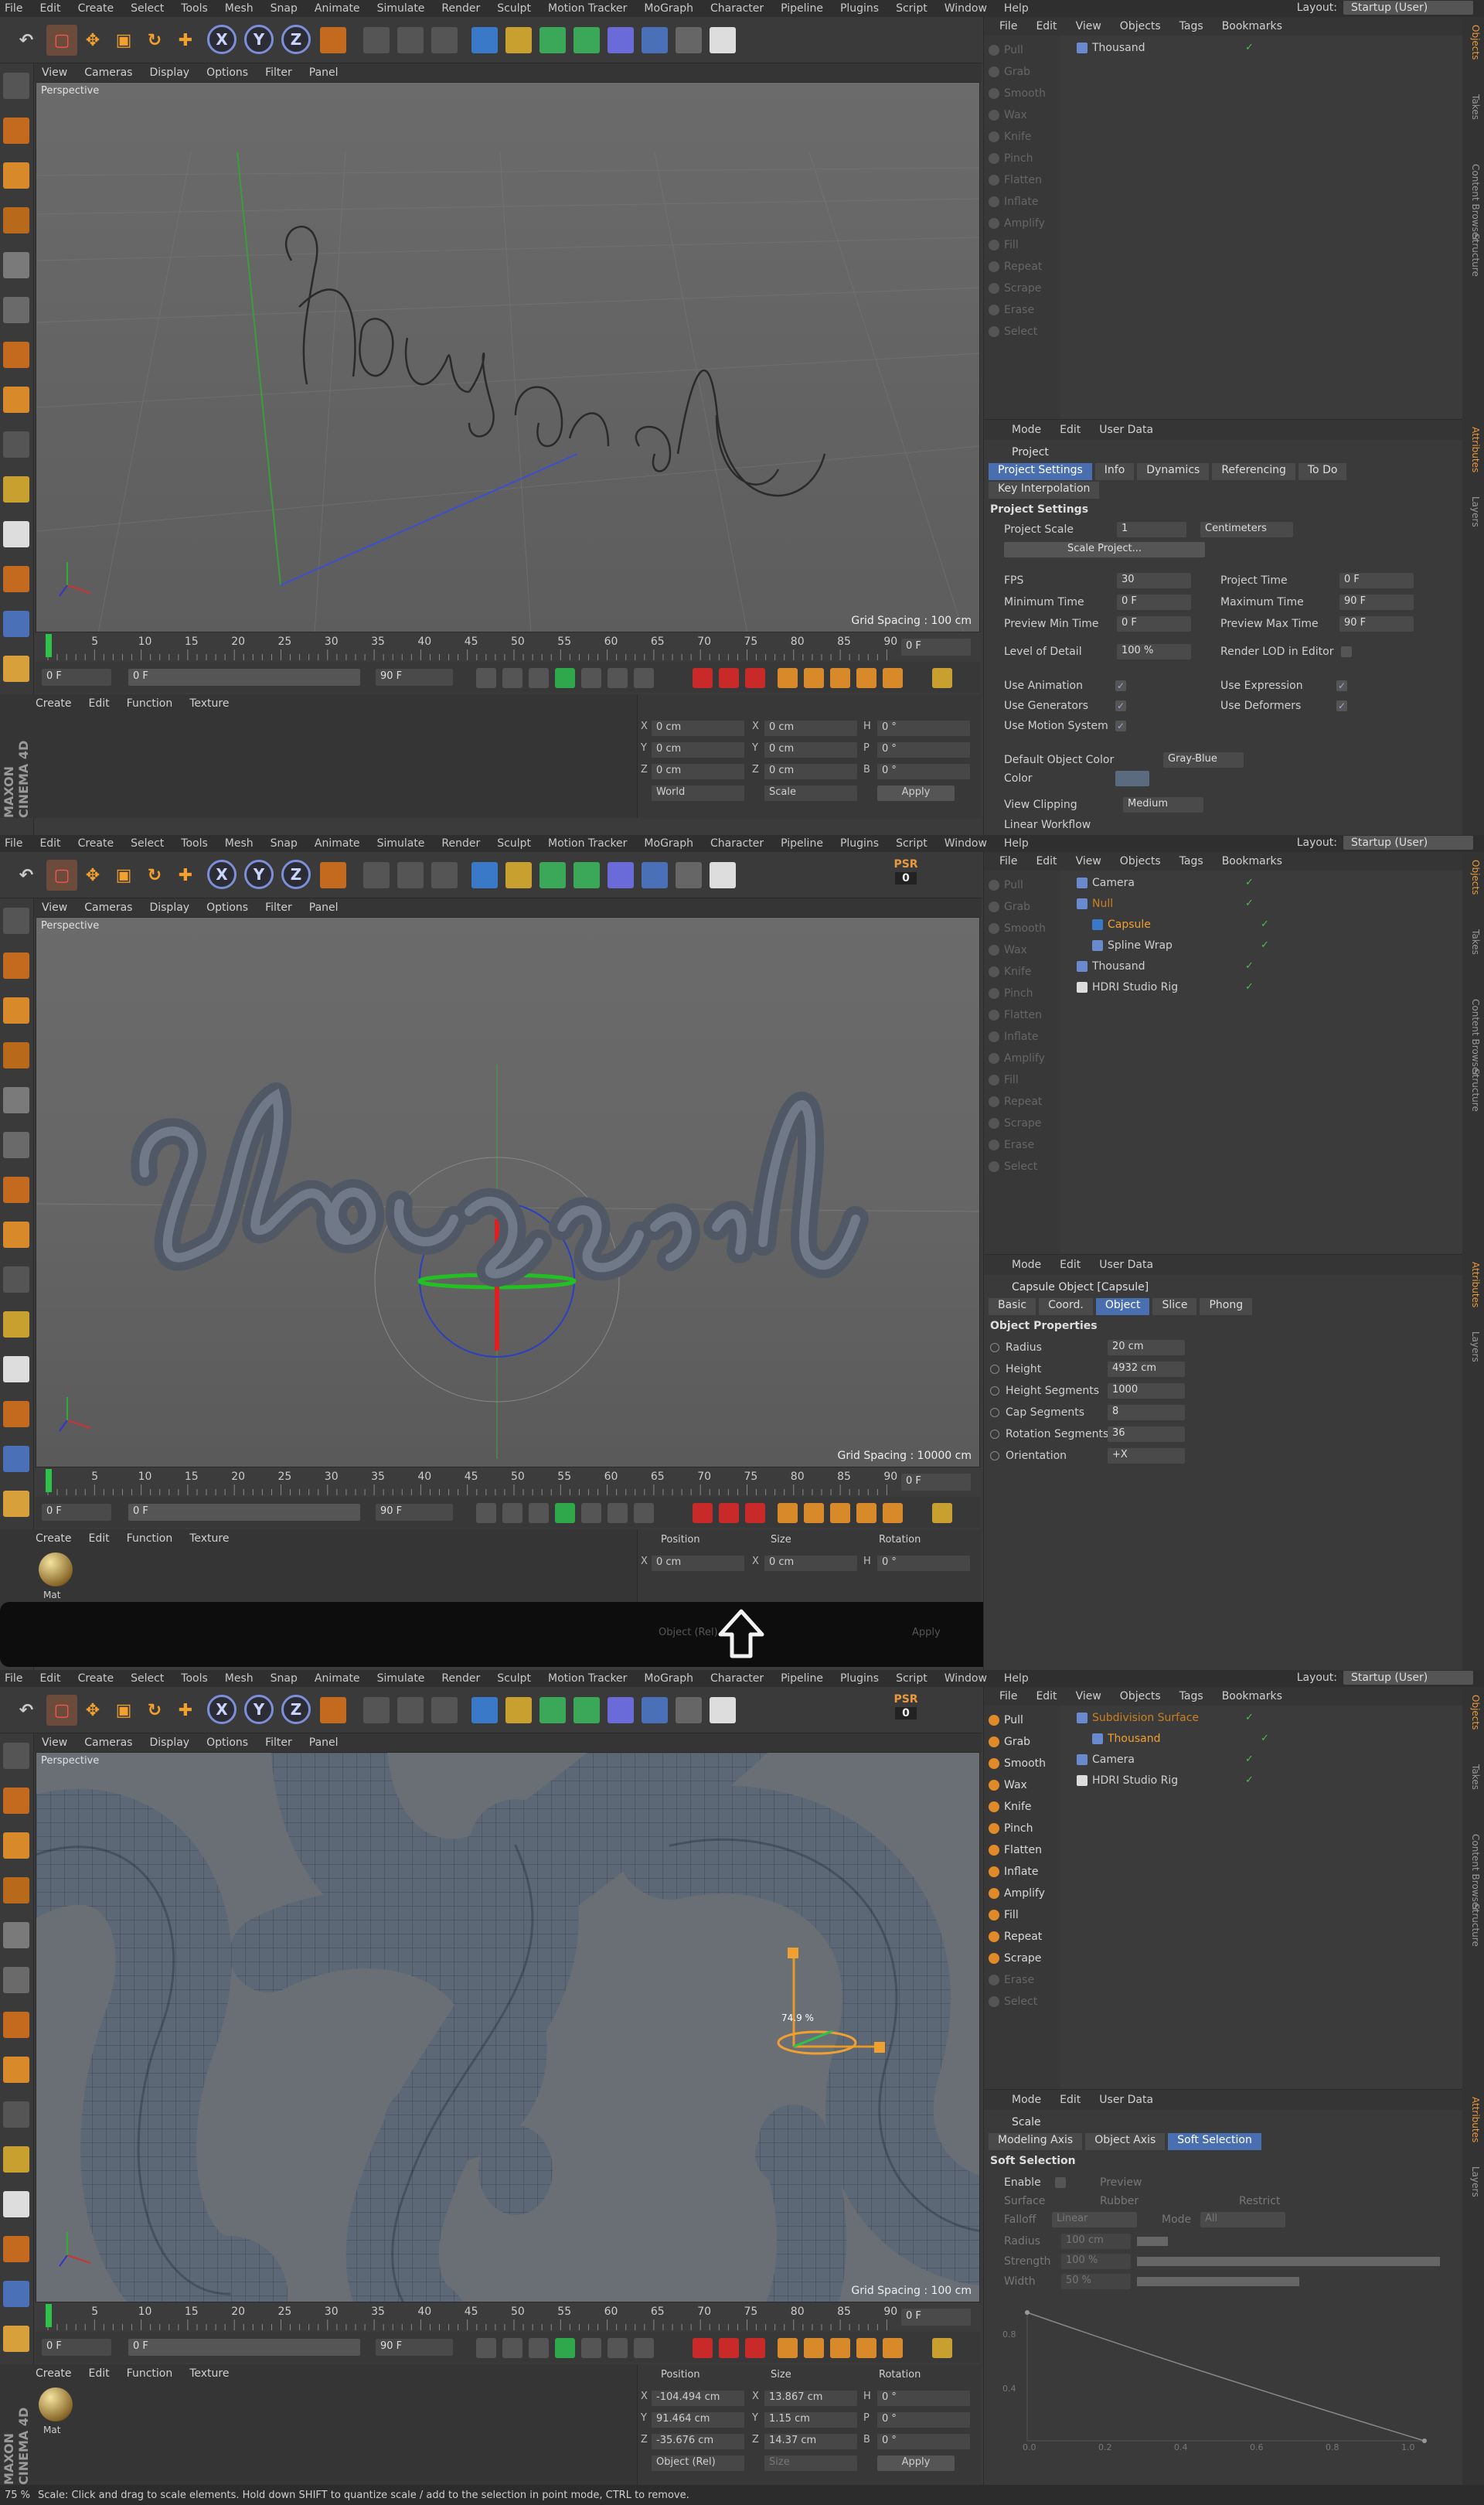 The width and height of the screenshot is (1484, 2505). Describe the element at coordinates (923, 2441) in the screenshot. I see `b-rotation-field: 0 °` at that location.